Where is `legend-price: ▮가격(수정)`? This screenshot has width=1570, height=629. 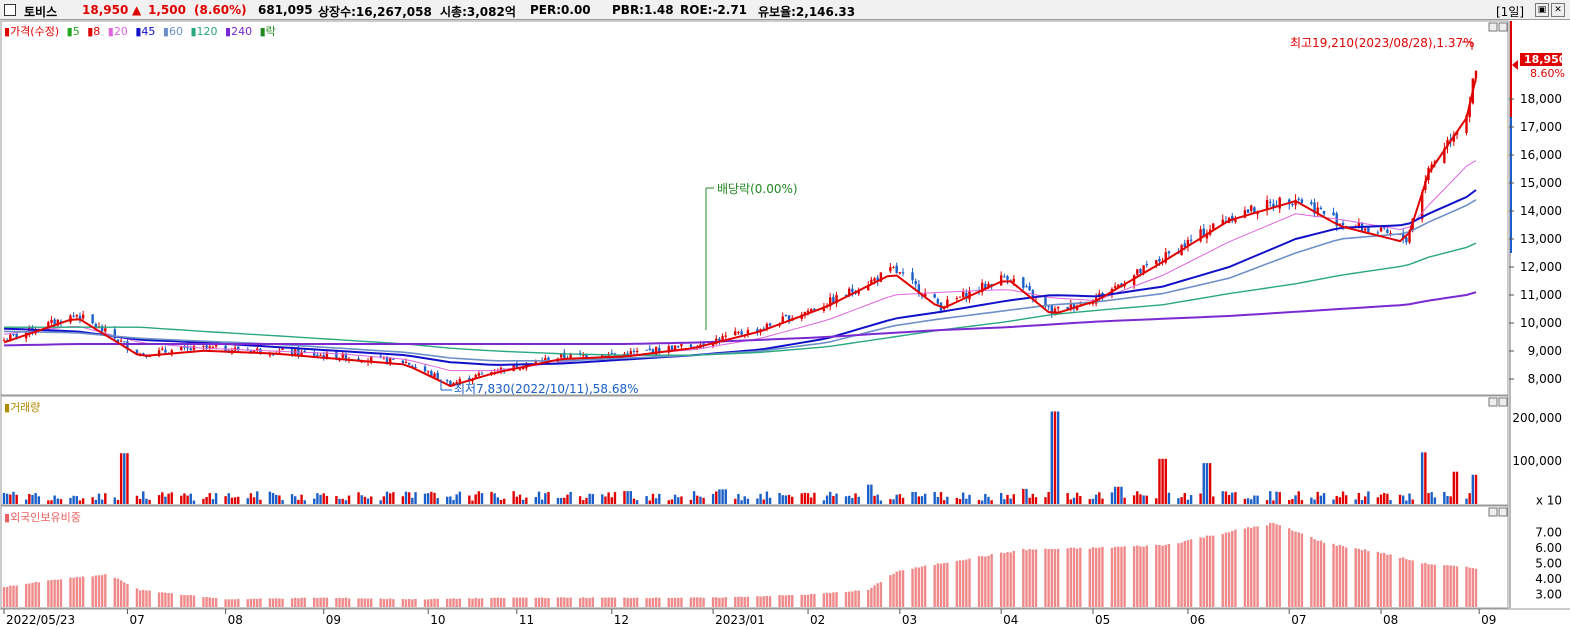 legend-price: ▮가격(수정) is located at coordinates (31, 31).